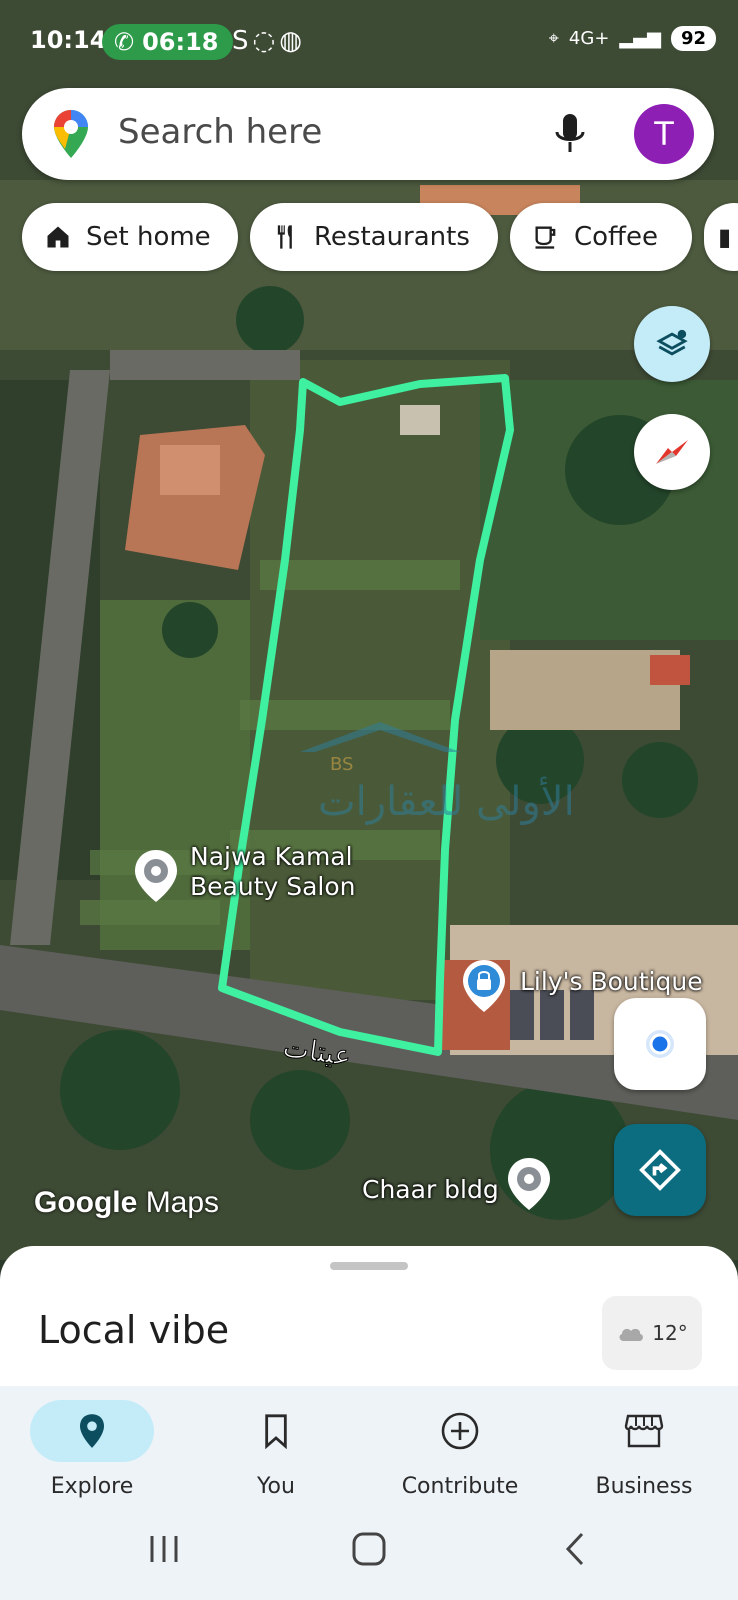  What do you see at coordinates (58, 237) in the screenshot?
I see `home-icon` at bounding box center [58, 237].